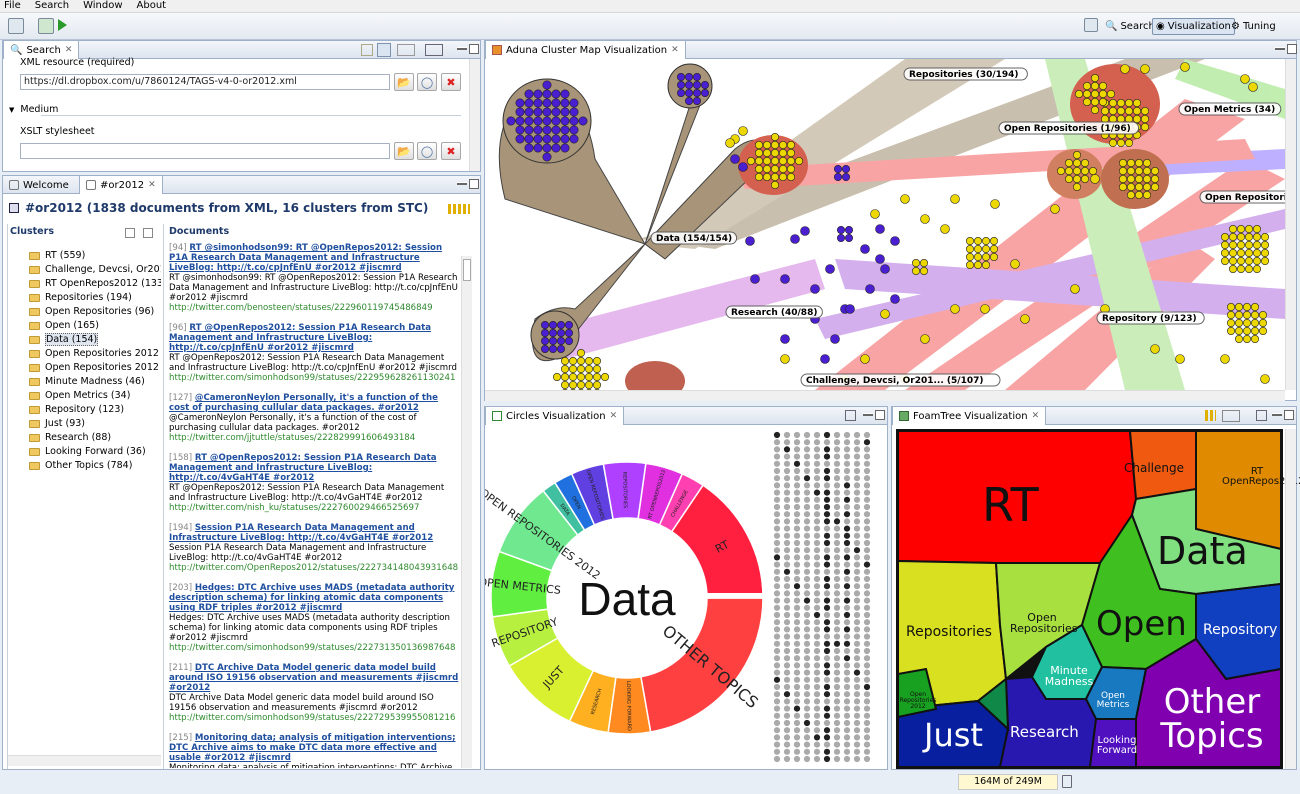 The width and height of the screenshot is (1300, 794). What do you see at coordinates (95, 326) in the screenshot?
I see `cluster-item: Open (165)` at bounding box center [95, 326].